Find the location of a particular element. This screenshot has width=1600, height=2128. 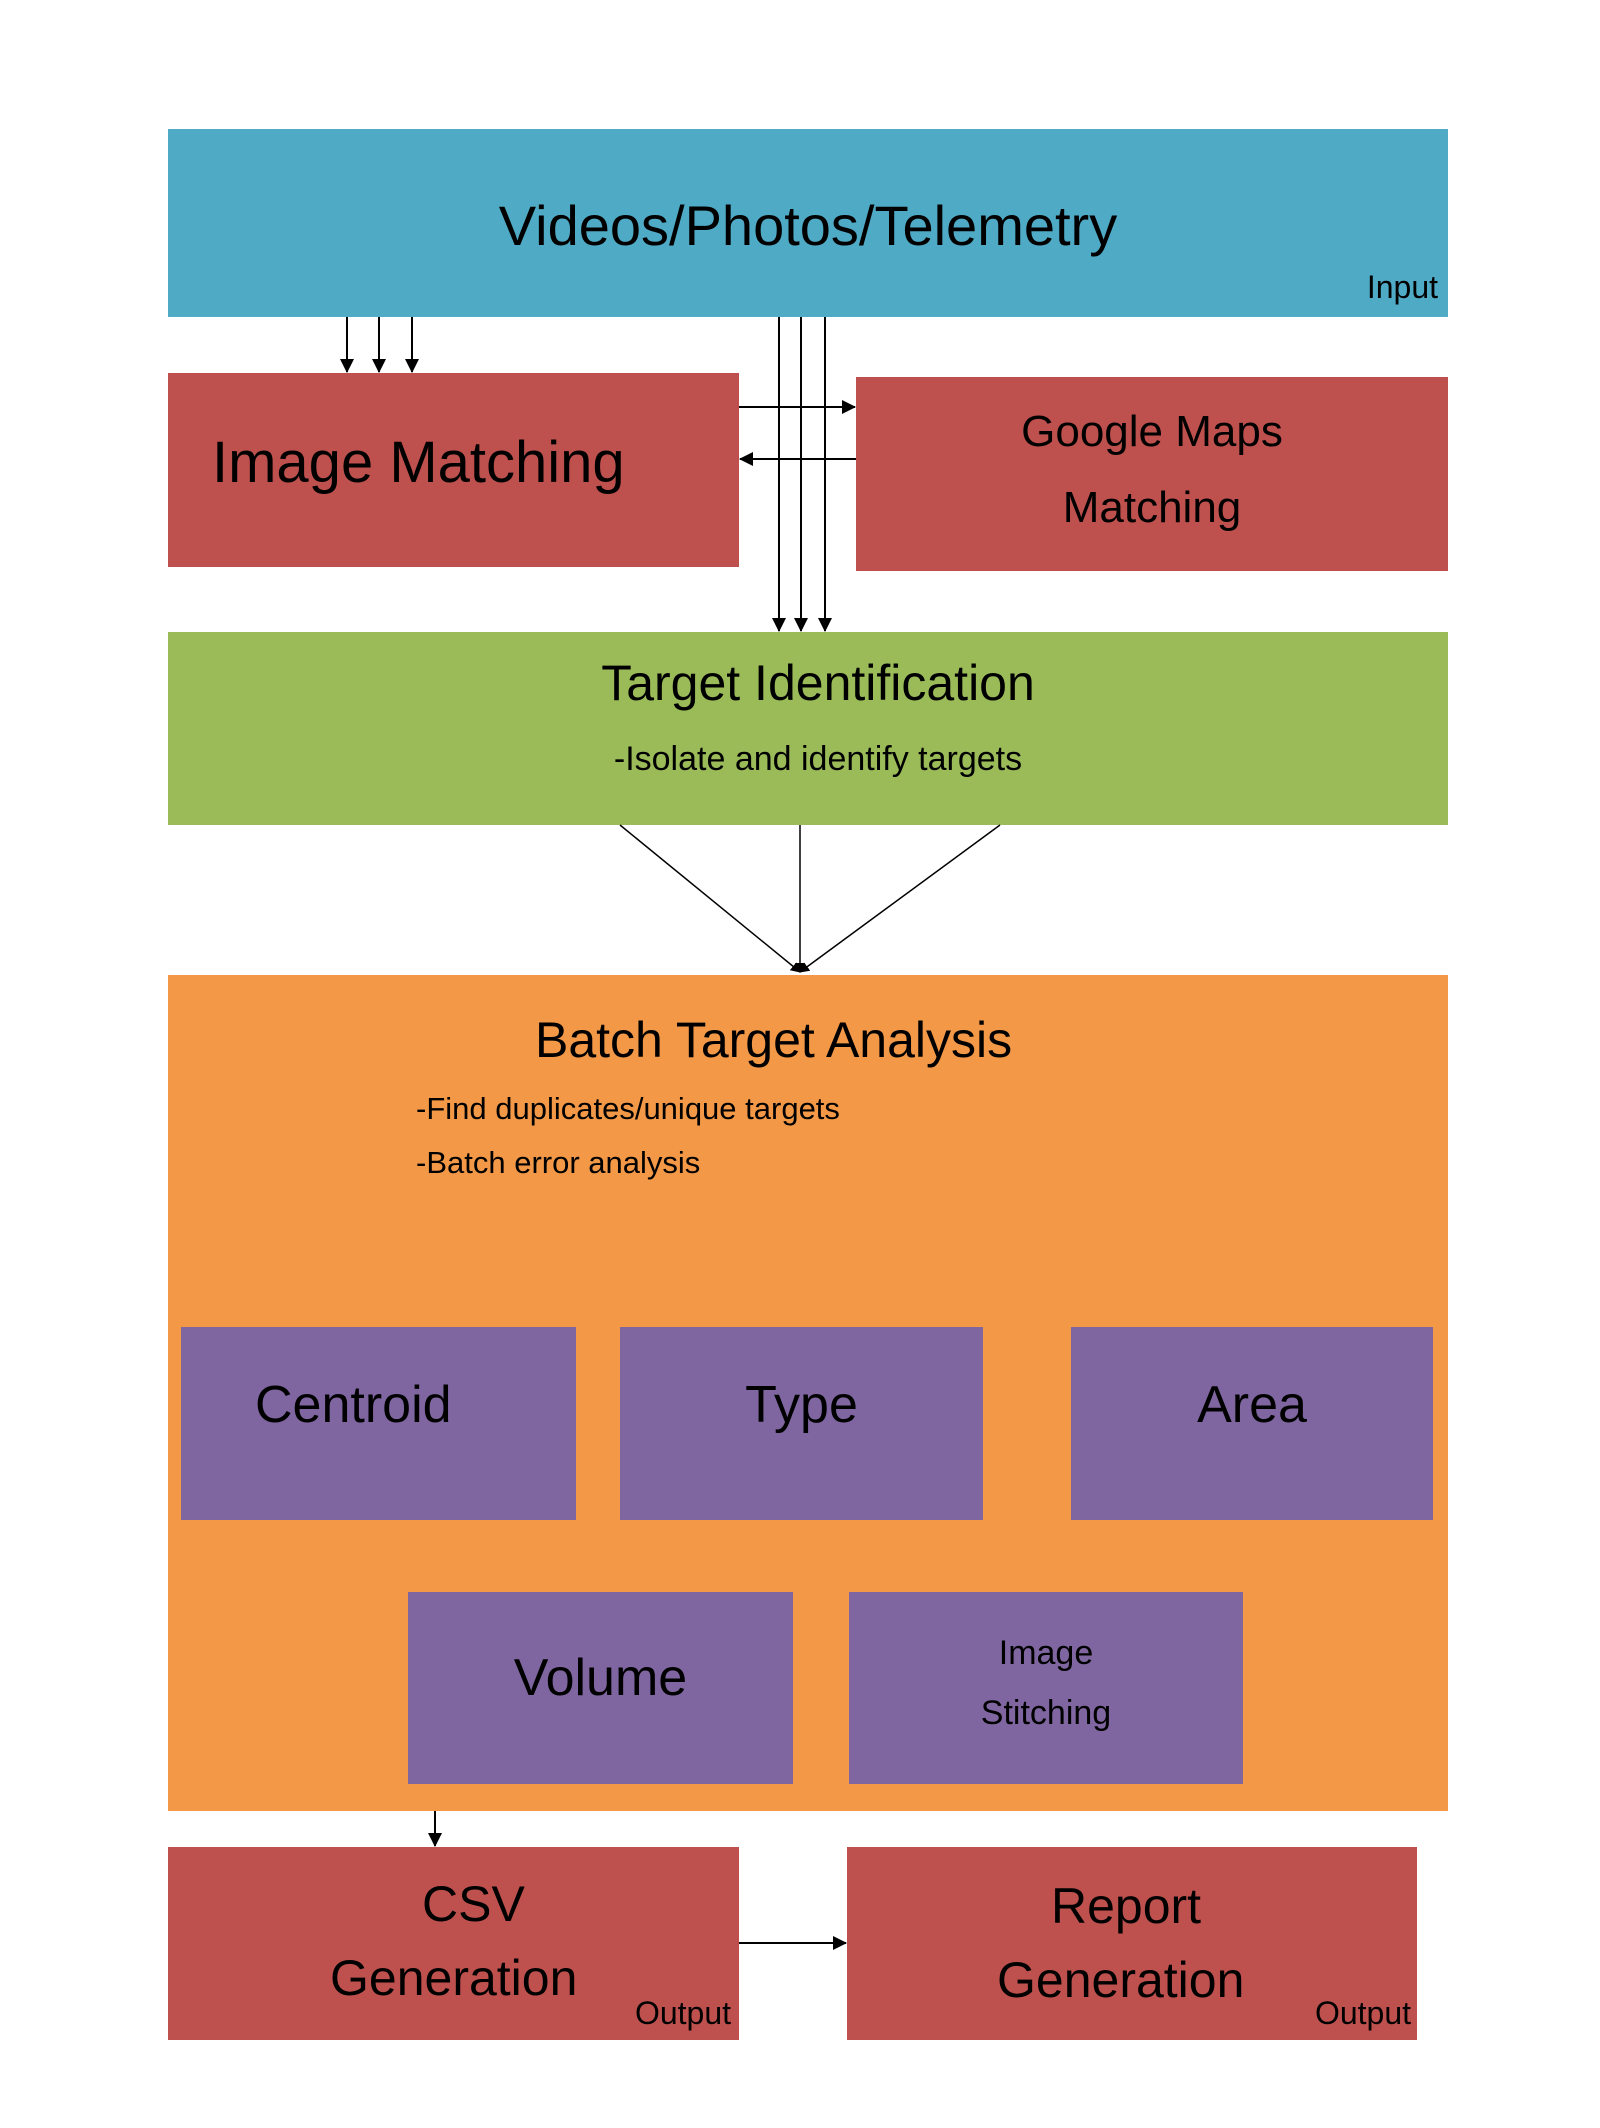

google-maps-box: Google Maps Matching is located at coordinates (1152, 474).